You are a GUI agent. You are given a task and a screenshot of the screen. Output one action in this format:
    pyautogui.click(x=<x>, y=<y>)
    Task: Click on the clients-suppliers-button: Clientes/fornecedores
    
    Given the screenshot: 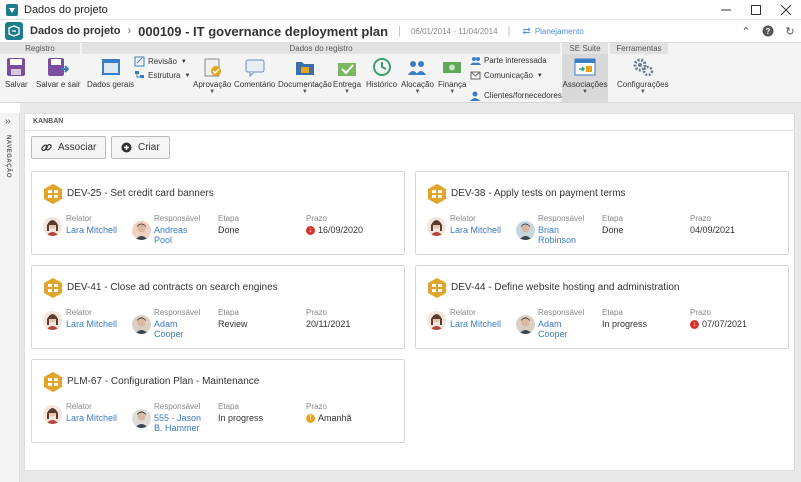 What is the action you would take?
    pyautogui.click(x=515, y=95)
    